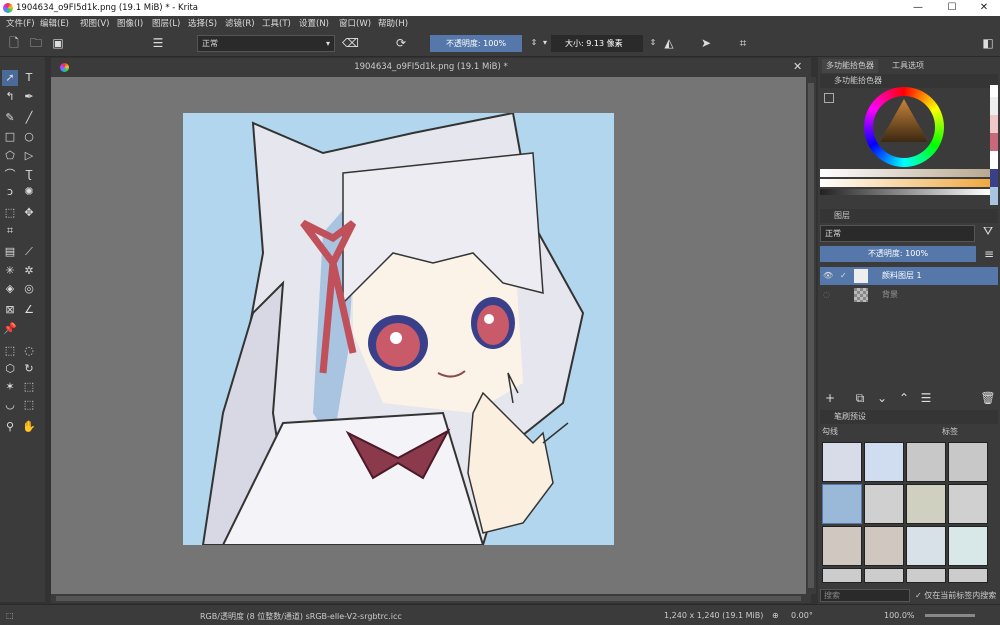 This screenshot has height=625, width=1000. I want to click on magnetic-select-icon: ⬚, so click(29, 405).